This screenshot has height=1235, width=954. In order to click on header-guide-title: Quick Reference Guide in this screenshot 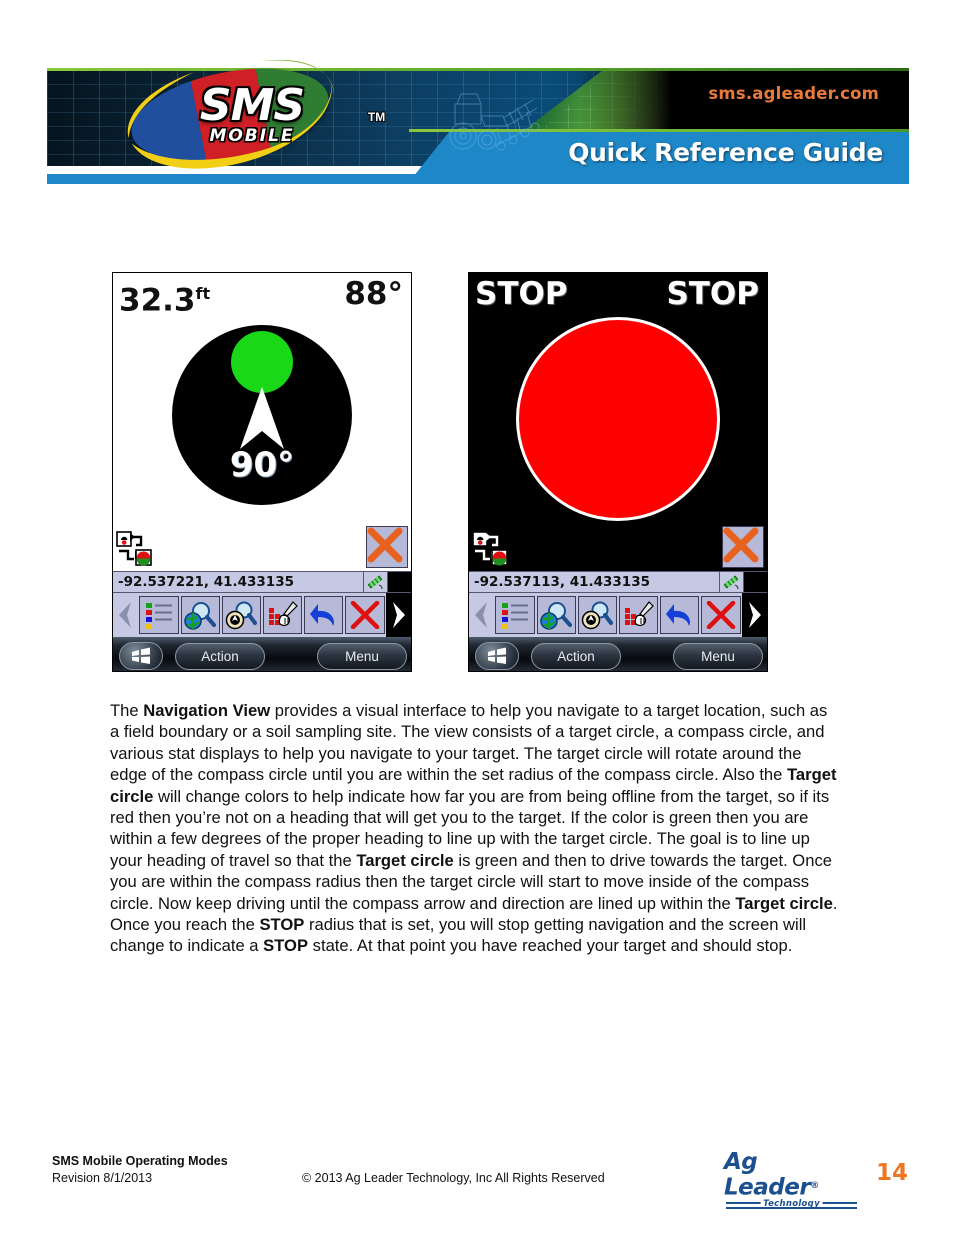, I will do `click(725, 152)`.